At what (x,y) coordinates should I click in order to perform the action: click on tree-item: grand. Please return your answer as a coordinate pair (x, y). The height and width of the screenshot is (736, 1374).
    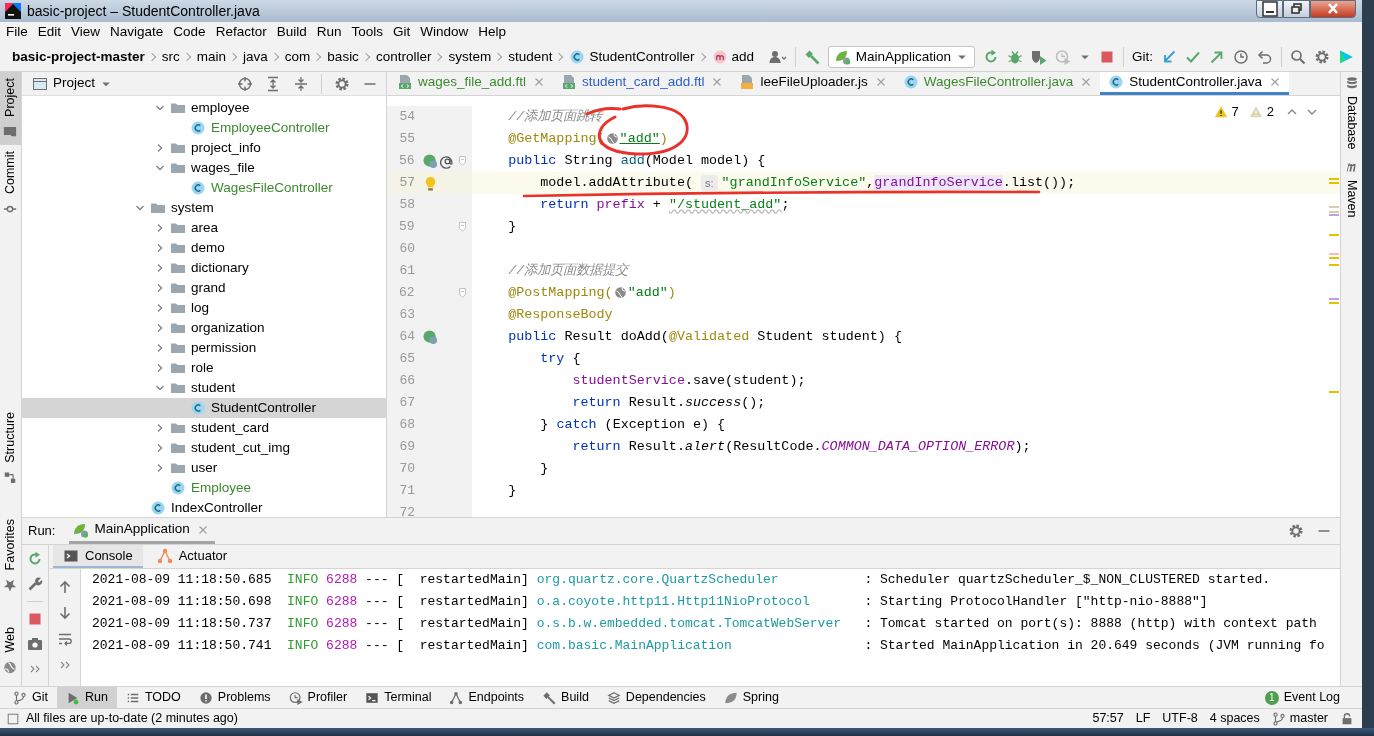
    Looking at the image, I should click on (204, 288).